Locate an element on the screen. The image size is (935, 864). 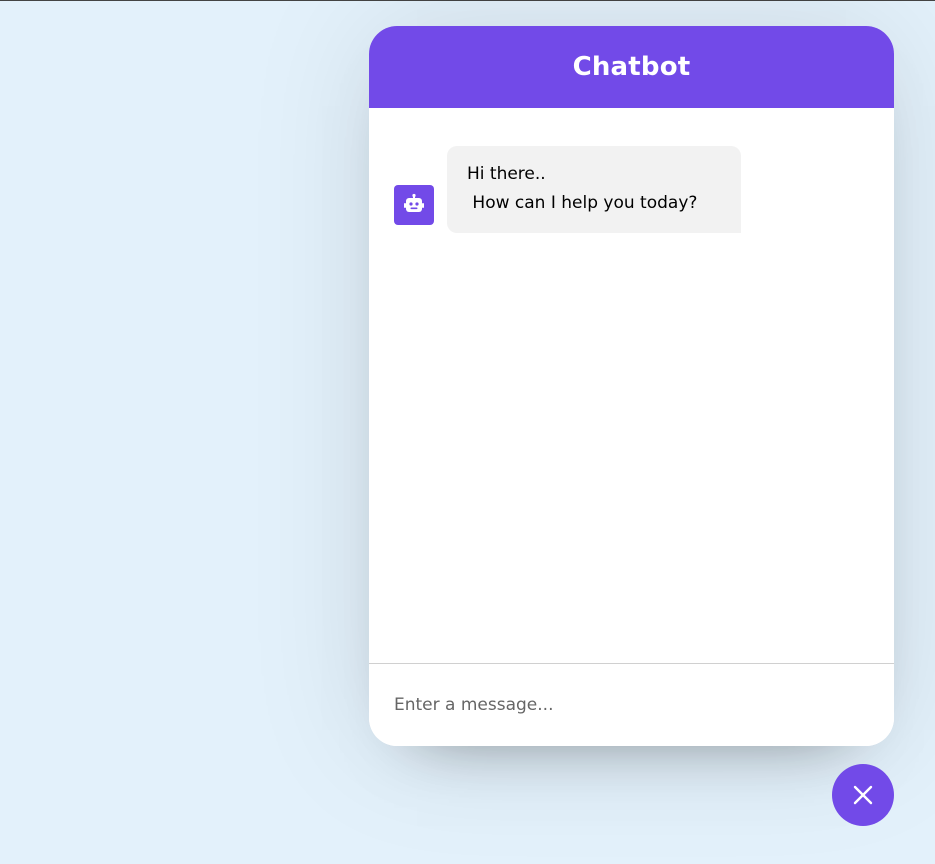
chatbot-toggle-button is located at coordinates (863, 795).